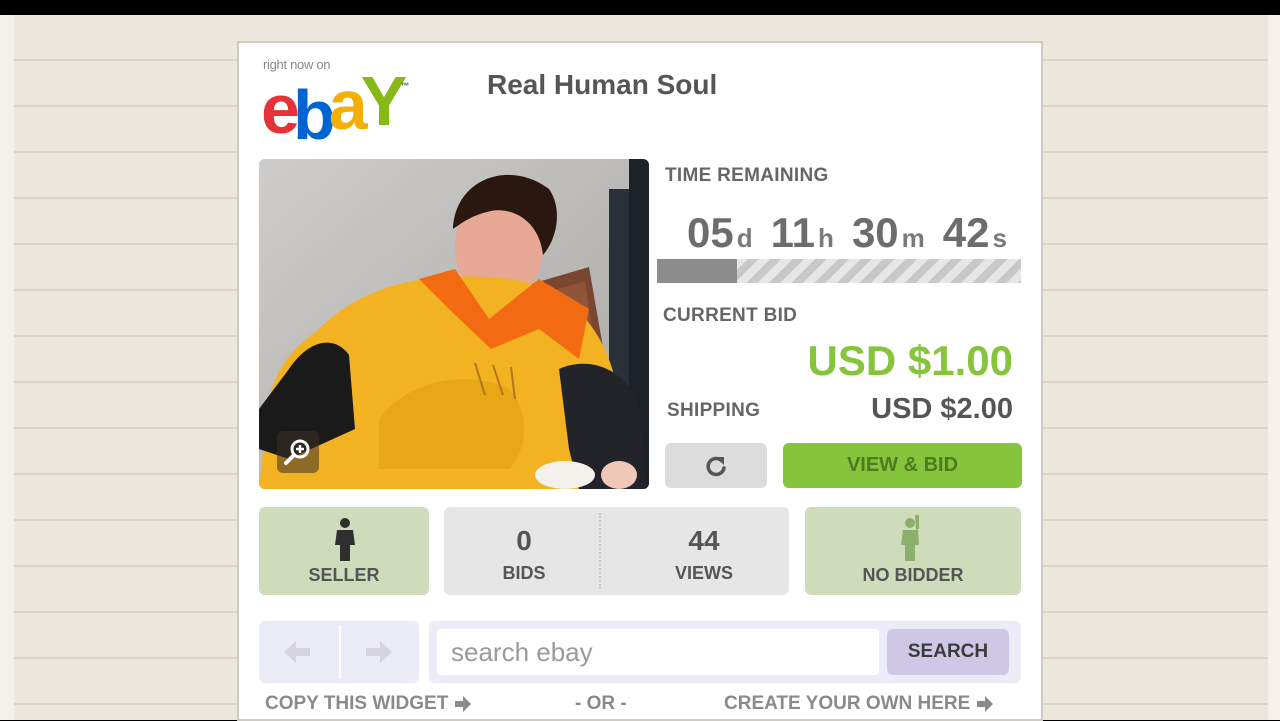 Image resolution: width=1280 pixels, height=721 pixels. Describe the element at coordinates (601, 703) in the screenshot. I see `or-separator: - OR -` at that location.